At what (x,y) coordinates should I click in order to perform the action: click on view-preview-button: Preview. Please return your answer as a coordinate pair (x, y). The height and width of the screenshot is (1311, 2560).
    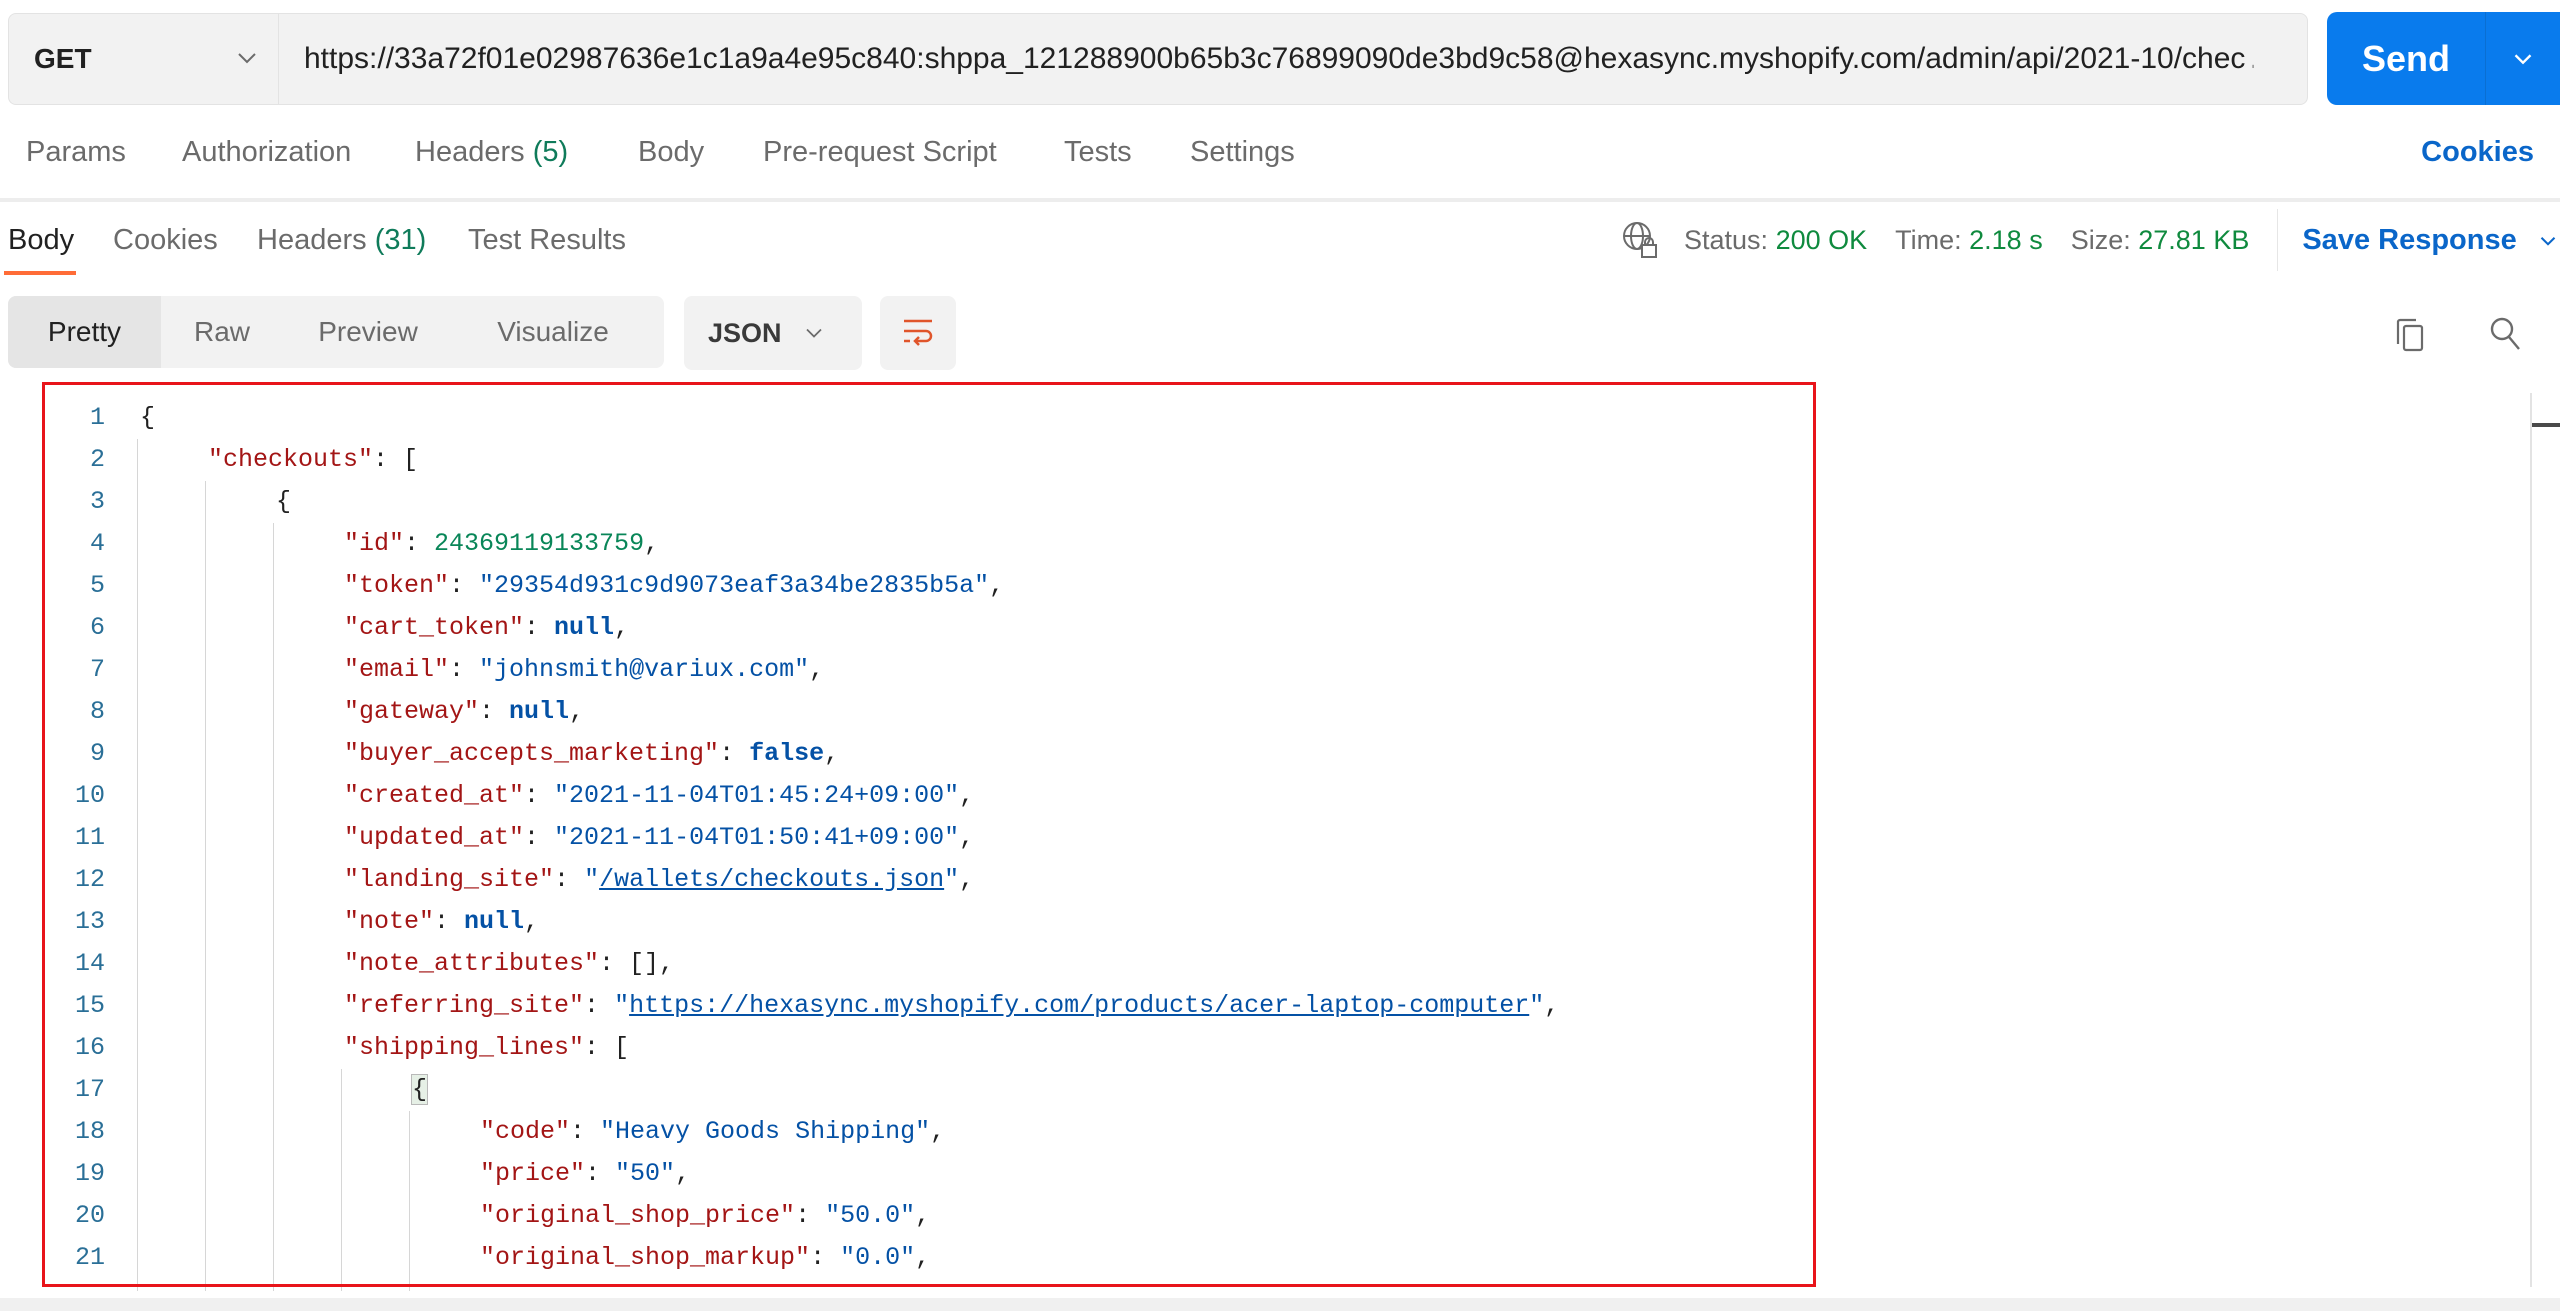
    Looking at the image, I should click on (368, 332).